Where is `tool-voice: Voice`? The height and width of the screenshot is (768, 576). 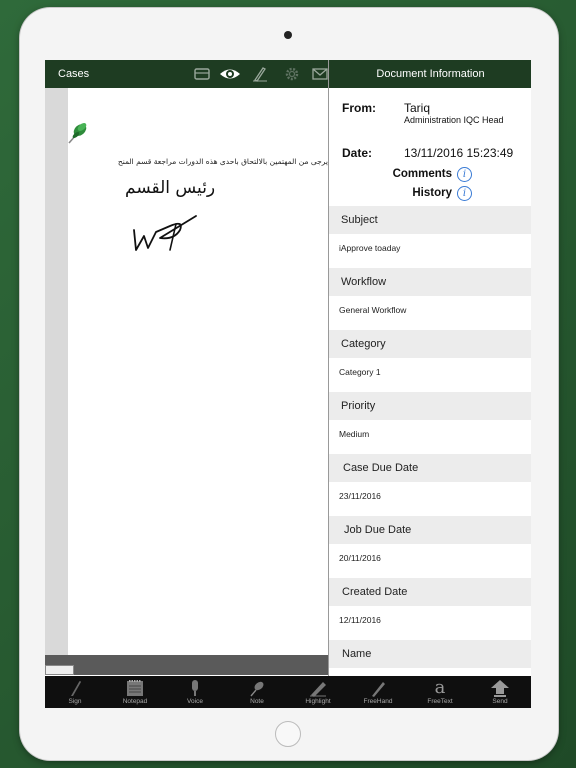
tool-voice: Voice is located at coordinates (195, 692).